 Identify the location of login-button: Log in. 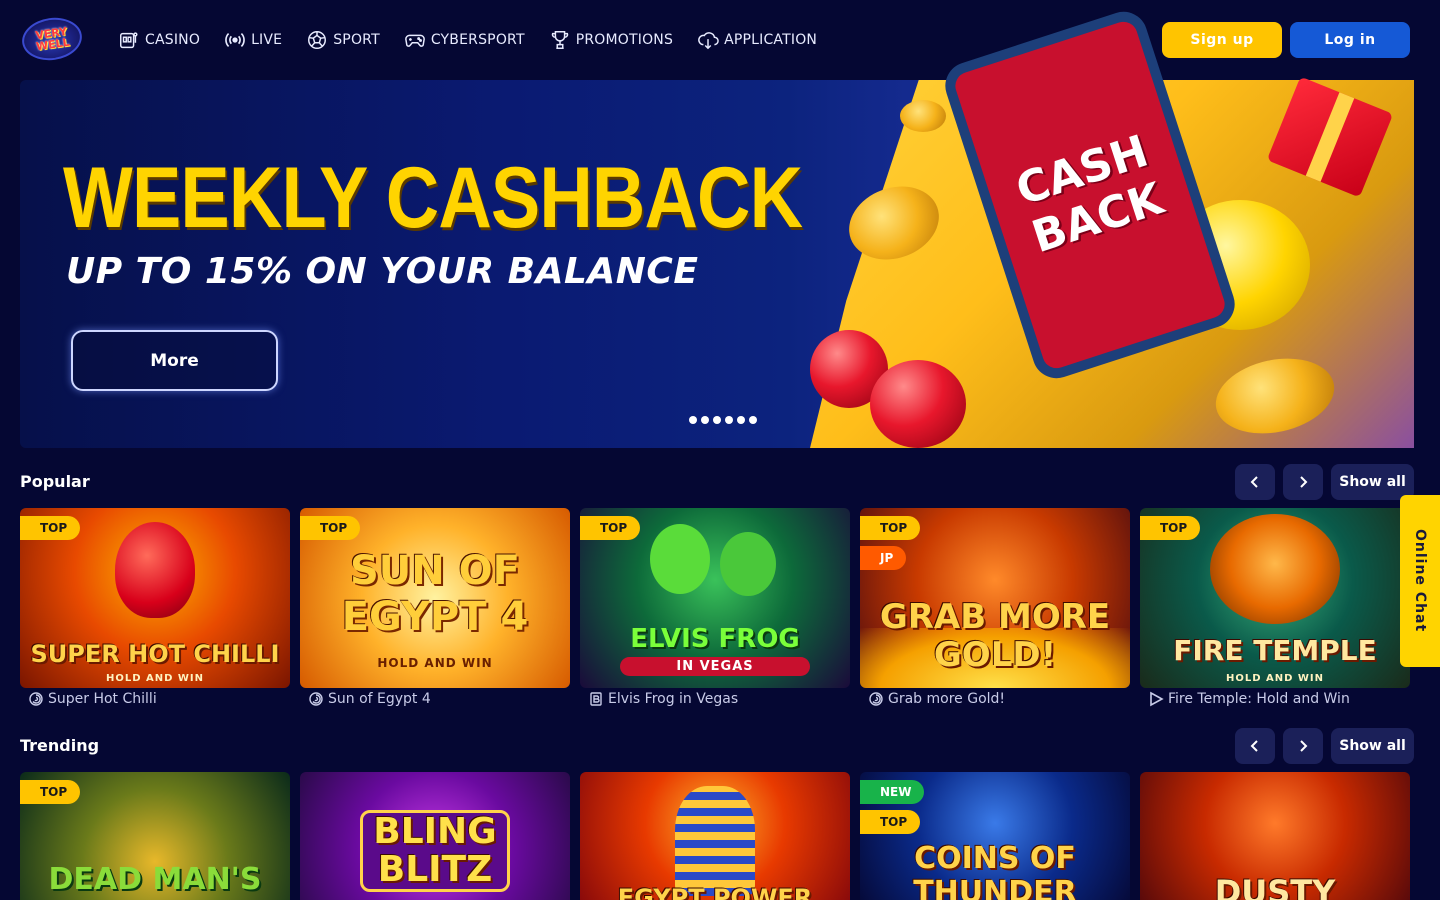
(1350, 40).